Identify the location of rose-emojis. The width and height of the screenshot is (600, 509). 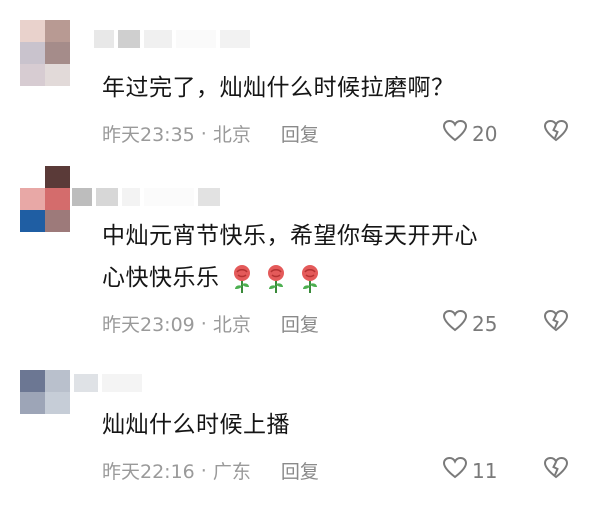
(276, 279).